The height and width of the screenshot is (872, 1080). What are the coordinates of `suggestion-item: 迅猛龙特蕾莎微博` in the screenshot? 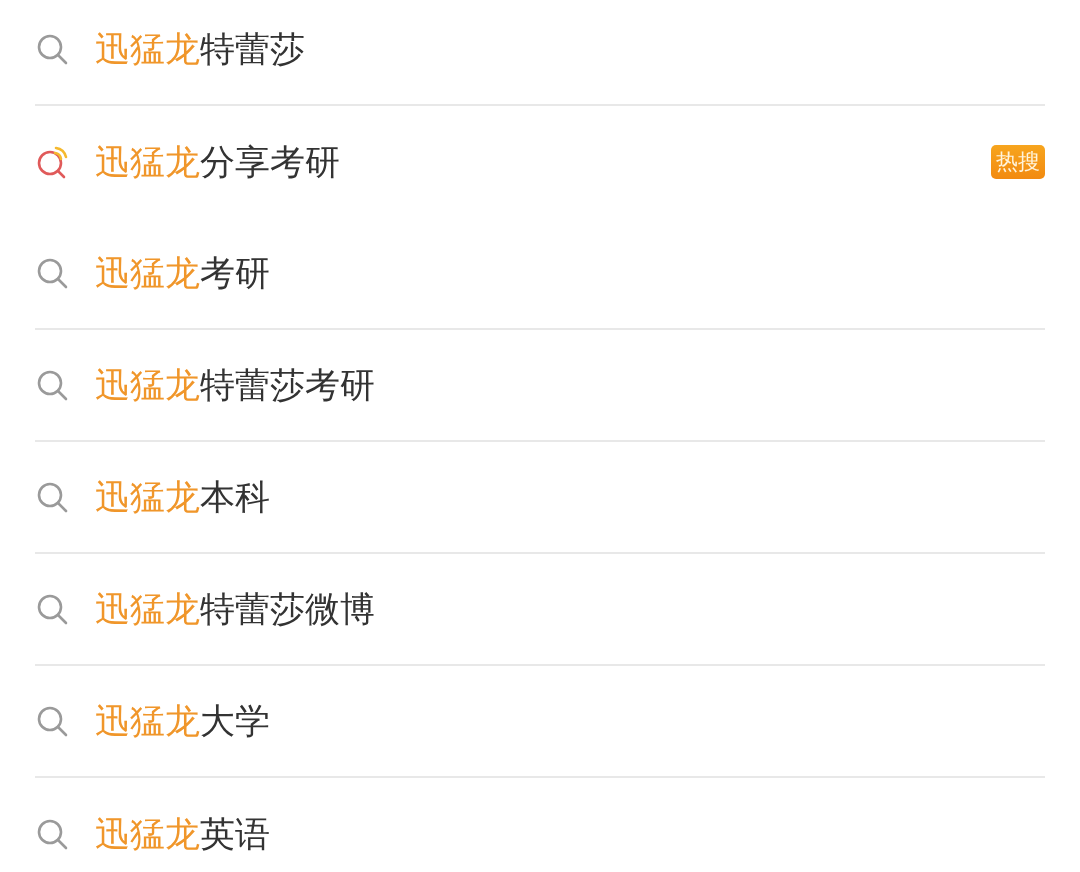 It's located at (540, 610).